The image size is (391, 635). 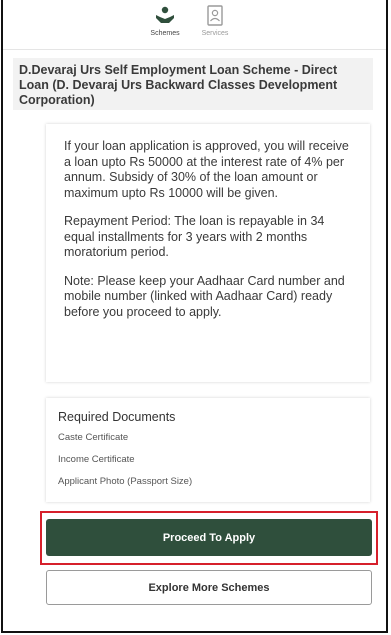 I want to click on nav-item-services: Services, so click(x=215, y=20).